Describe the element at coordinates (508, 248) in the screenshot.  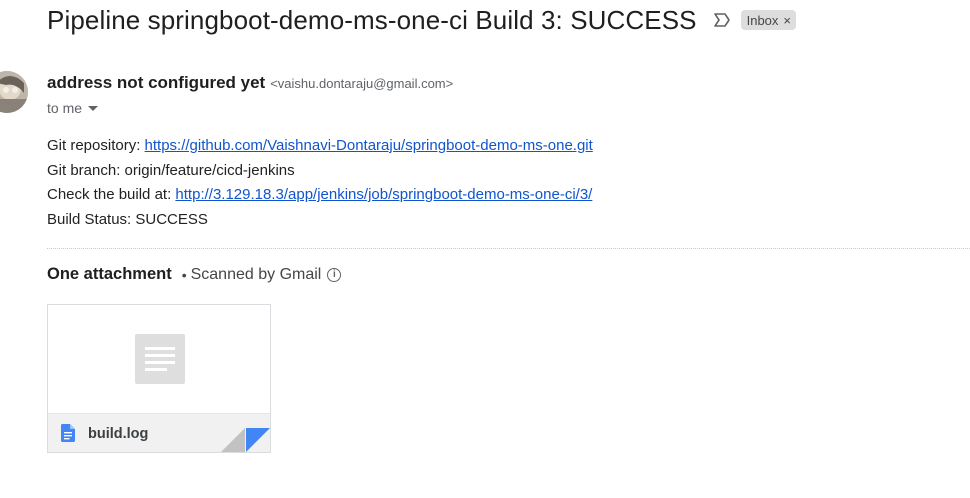
I see `attachments-divider` at that location.